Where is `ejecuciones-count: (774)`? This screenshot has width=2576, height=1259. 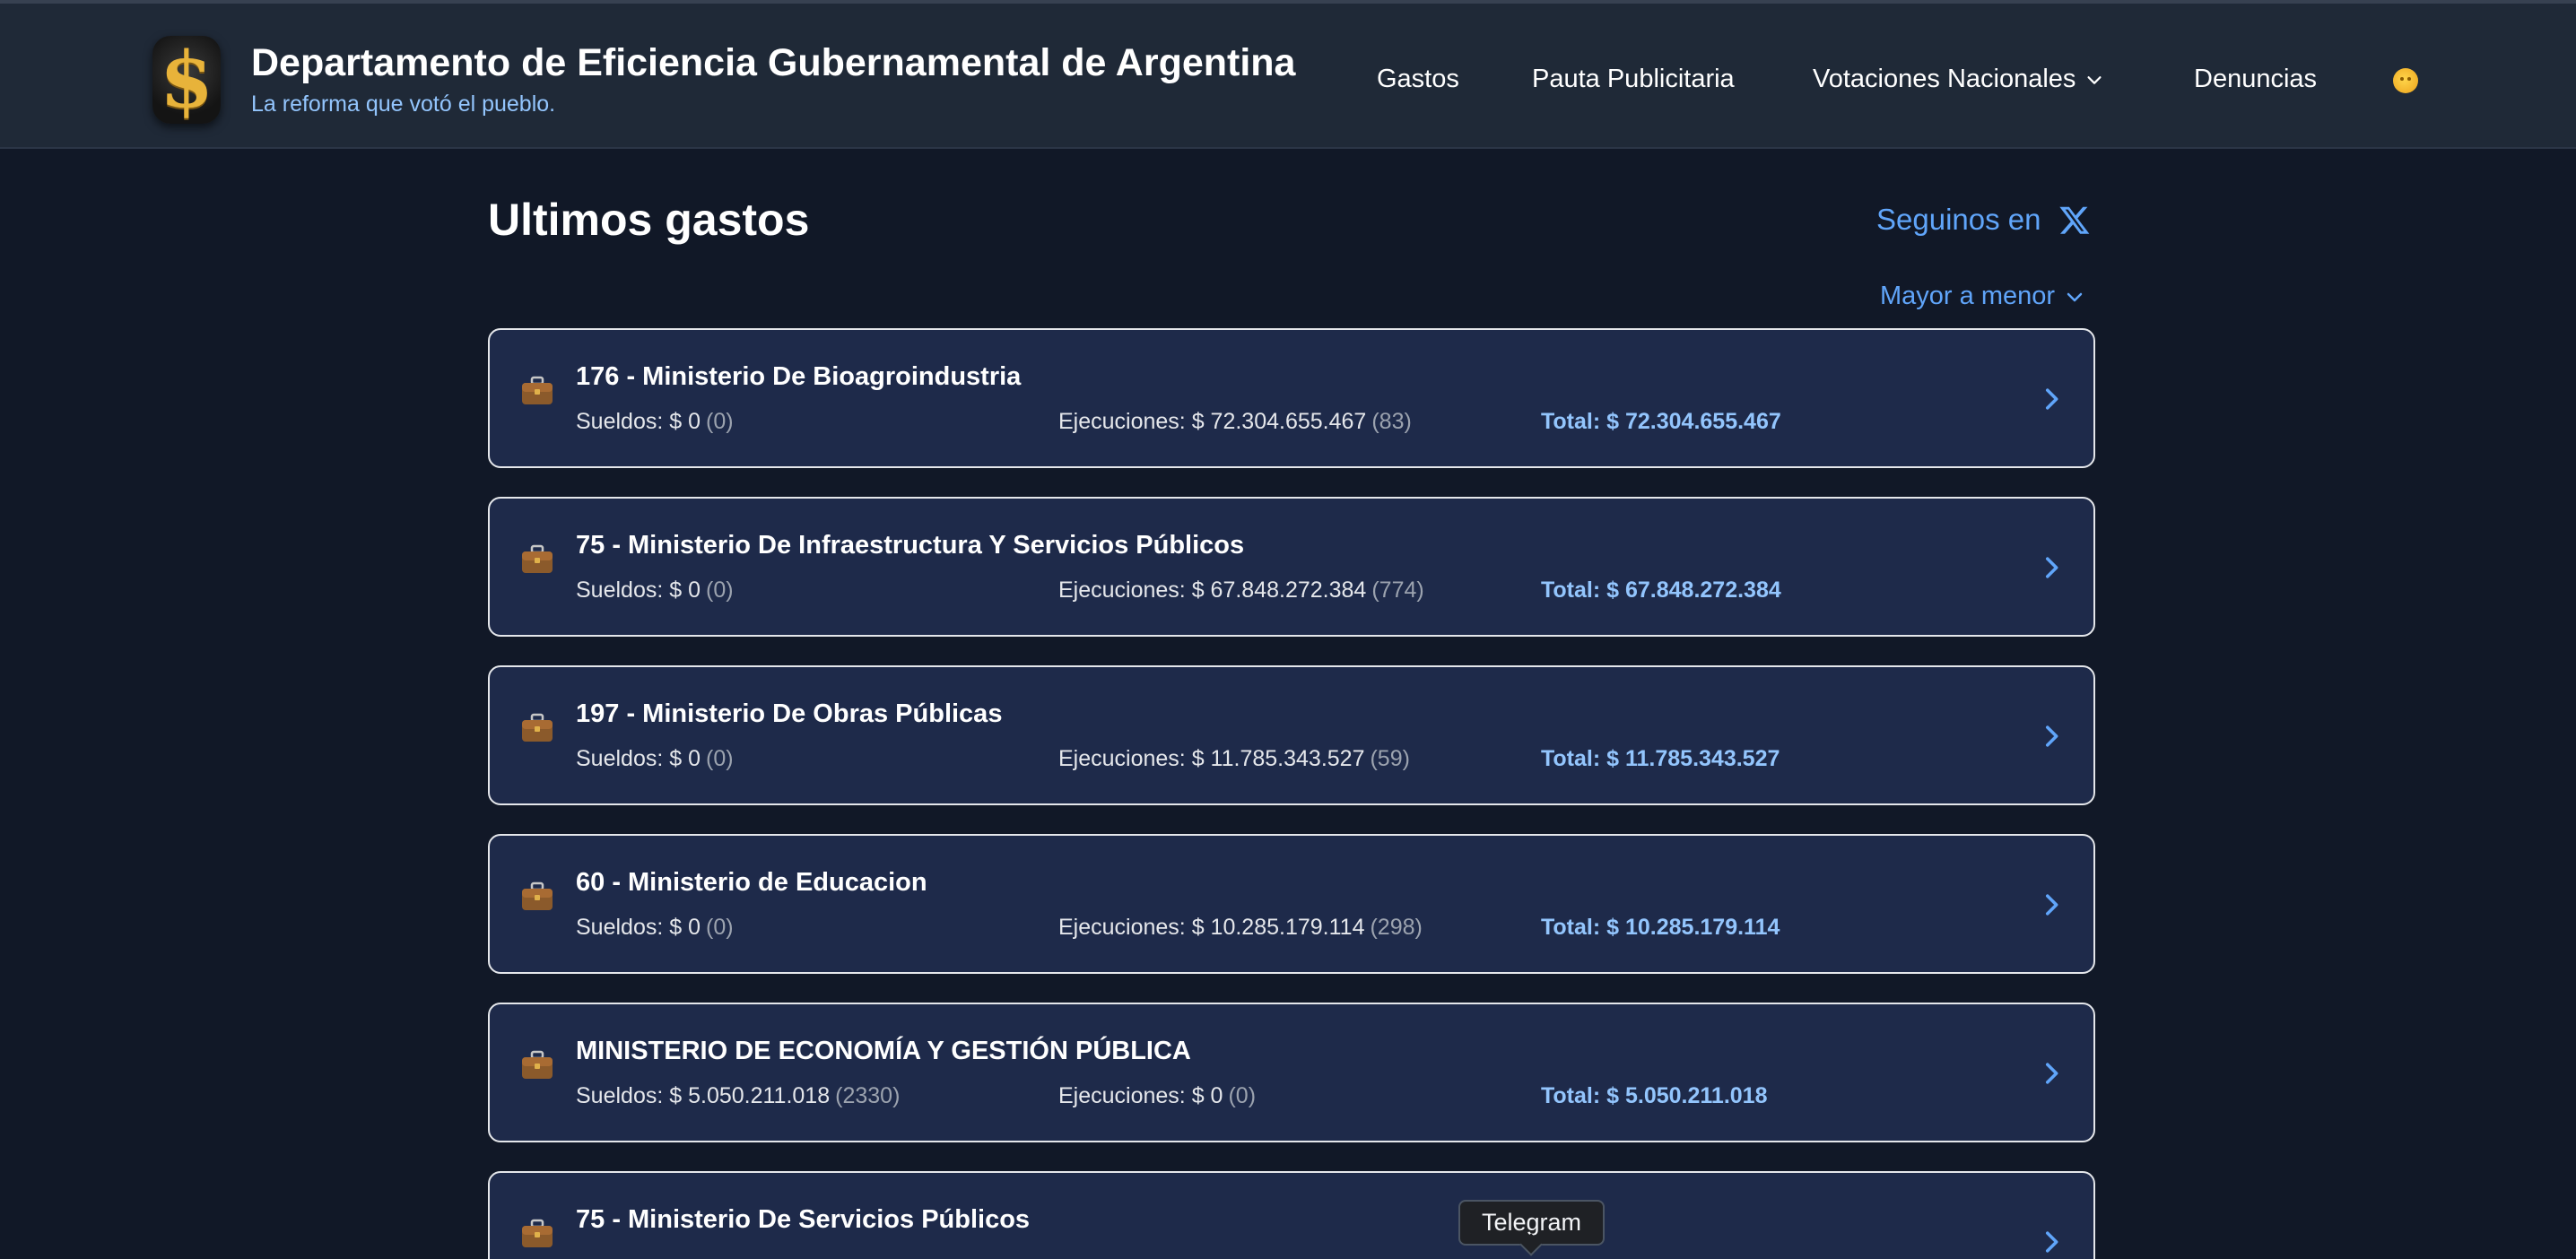
ejecuciones-count: (774) is located at coordinates (1397, 590).